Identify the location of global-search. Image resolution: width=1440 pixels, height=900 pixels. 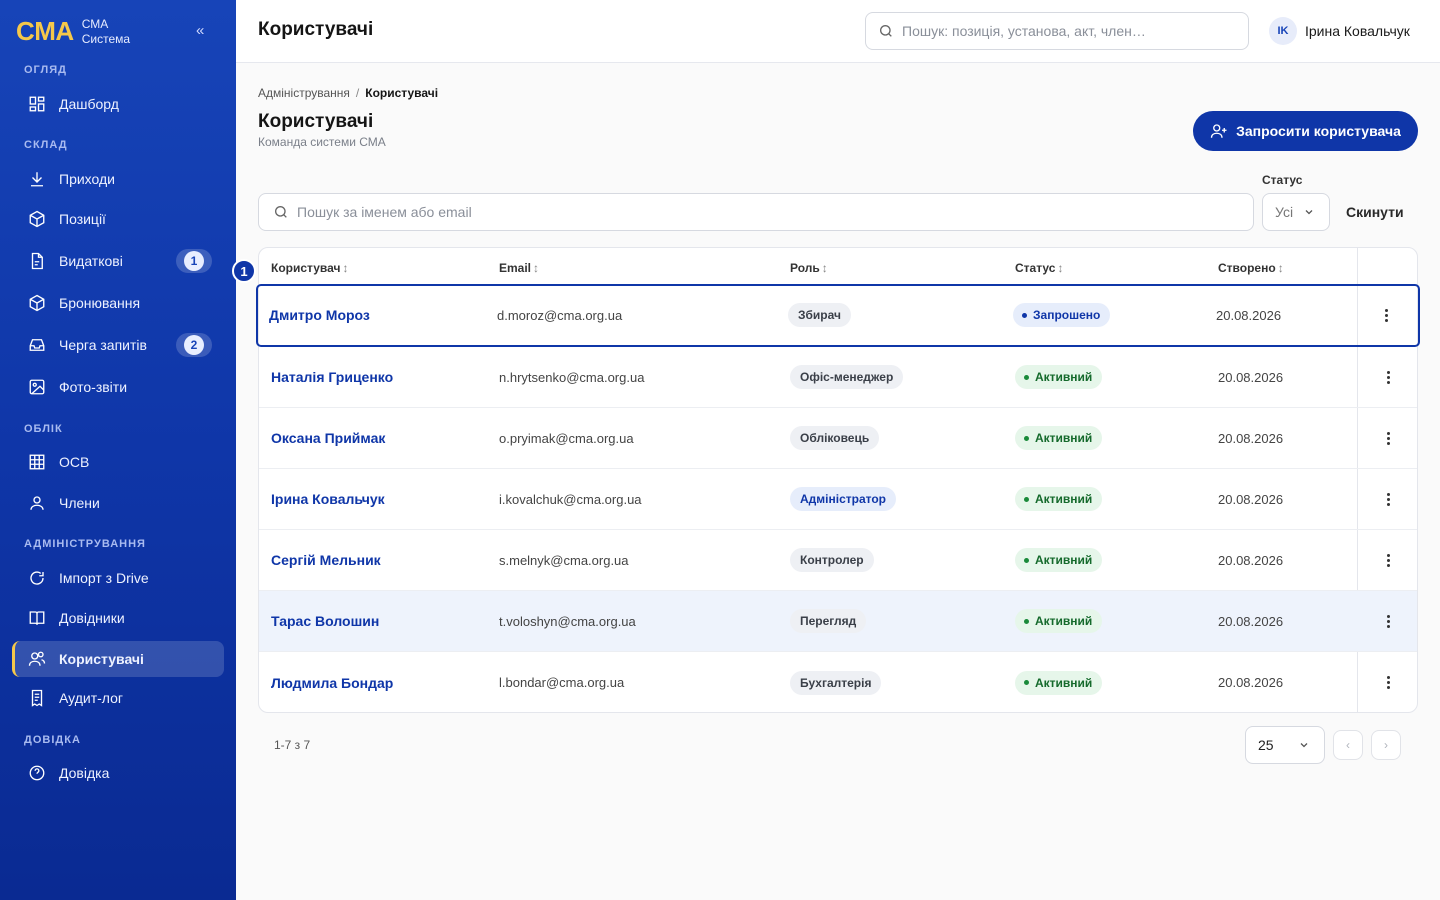
(1057, 31).